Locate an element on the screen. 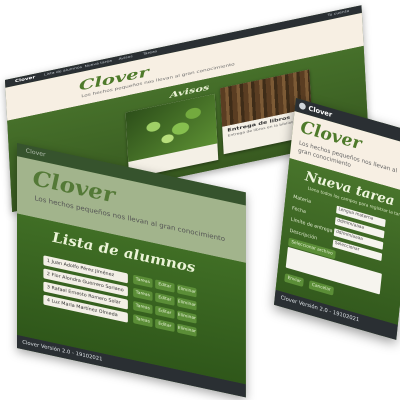 The height and width of the screenshot is (400, 400). nav-item-avisos: Avisos is located at coordinates (125, 58).